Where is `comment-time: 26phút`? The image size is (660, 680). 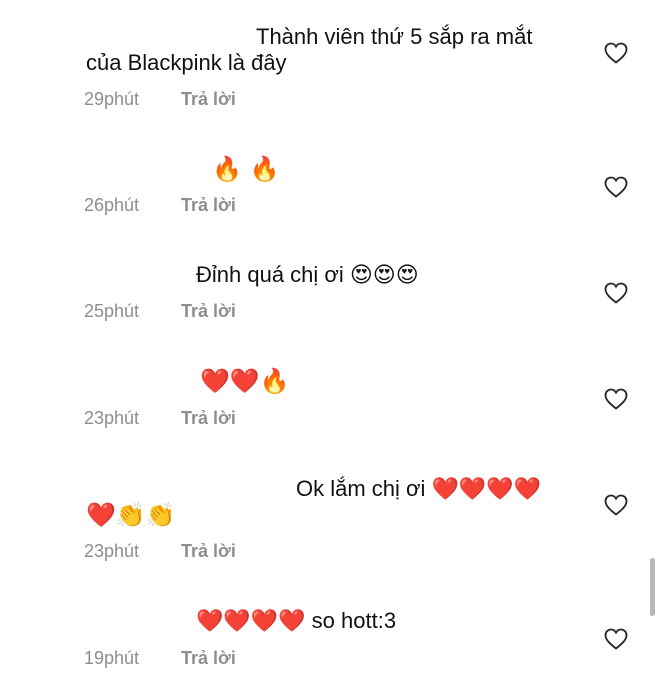
comment-time: 26phút is located at coordinates (112, 205).